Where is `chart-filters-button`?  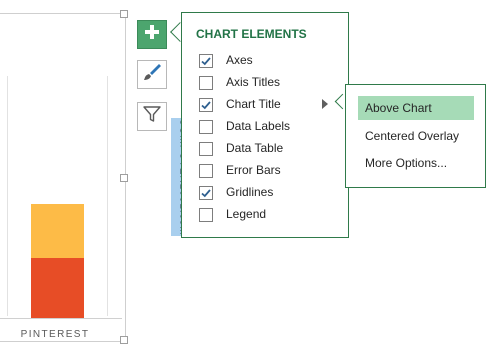
chart-filters-button is located at coordinates (152, 116).